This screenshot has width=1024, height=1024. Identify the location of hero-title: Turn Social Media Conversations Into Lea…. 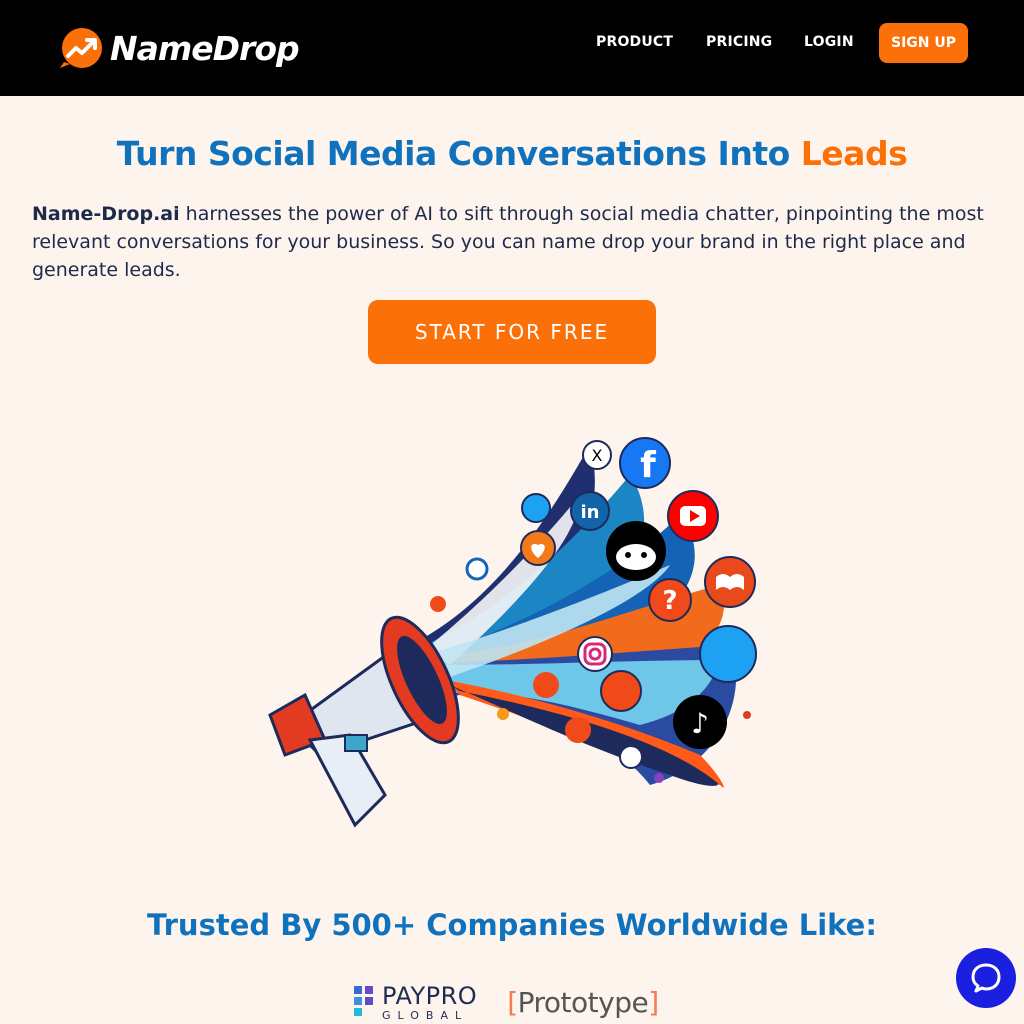
(512, 153).